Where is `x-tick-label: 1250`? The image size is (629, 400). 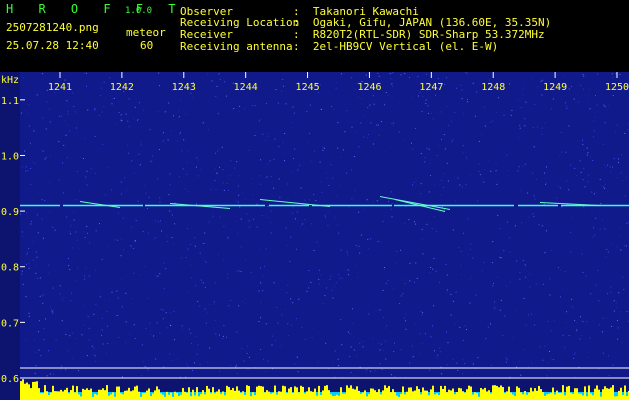 x-tick-label: 1250 is located at coordinates (617, 87).